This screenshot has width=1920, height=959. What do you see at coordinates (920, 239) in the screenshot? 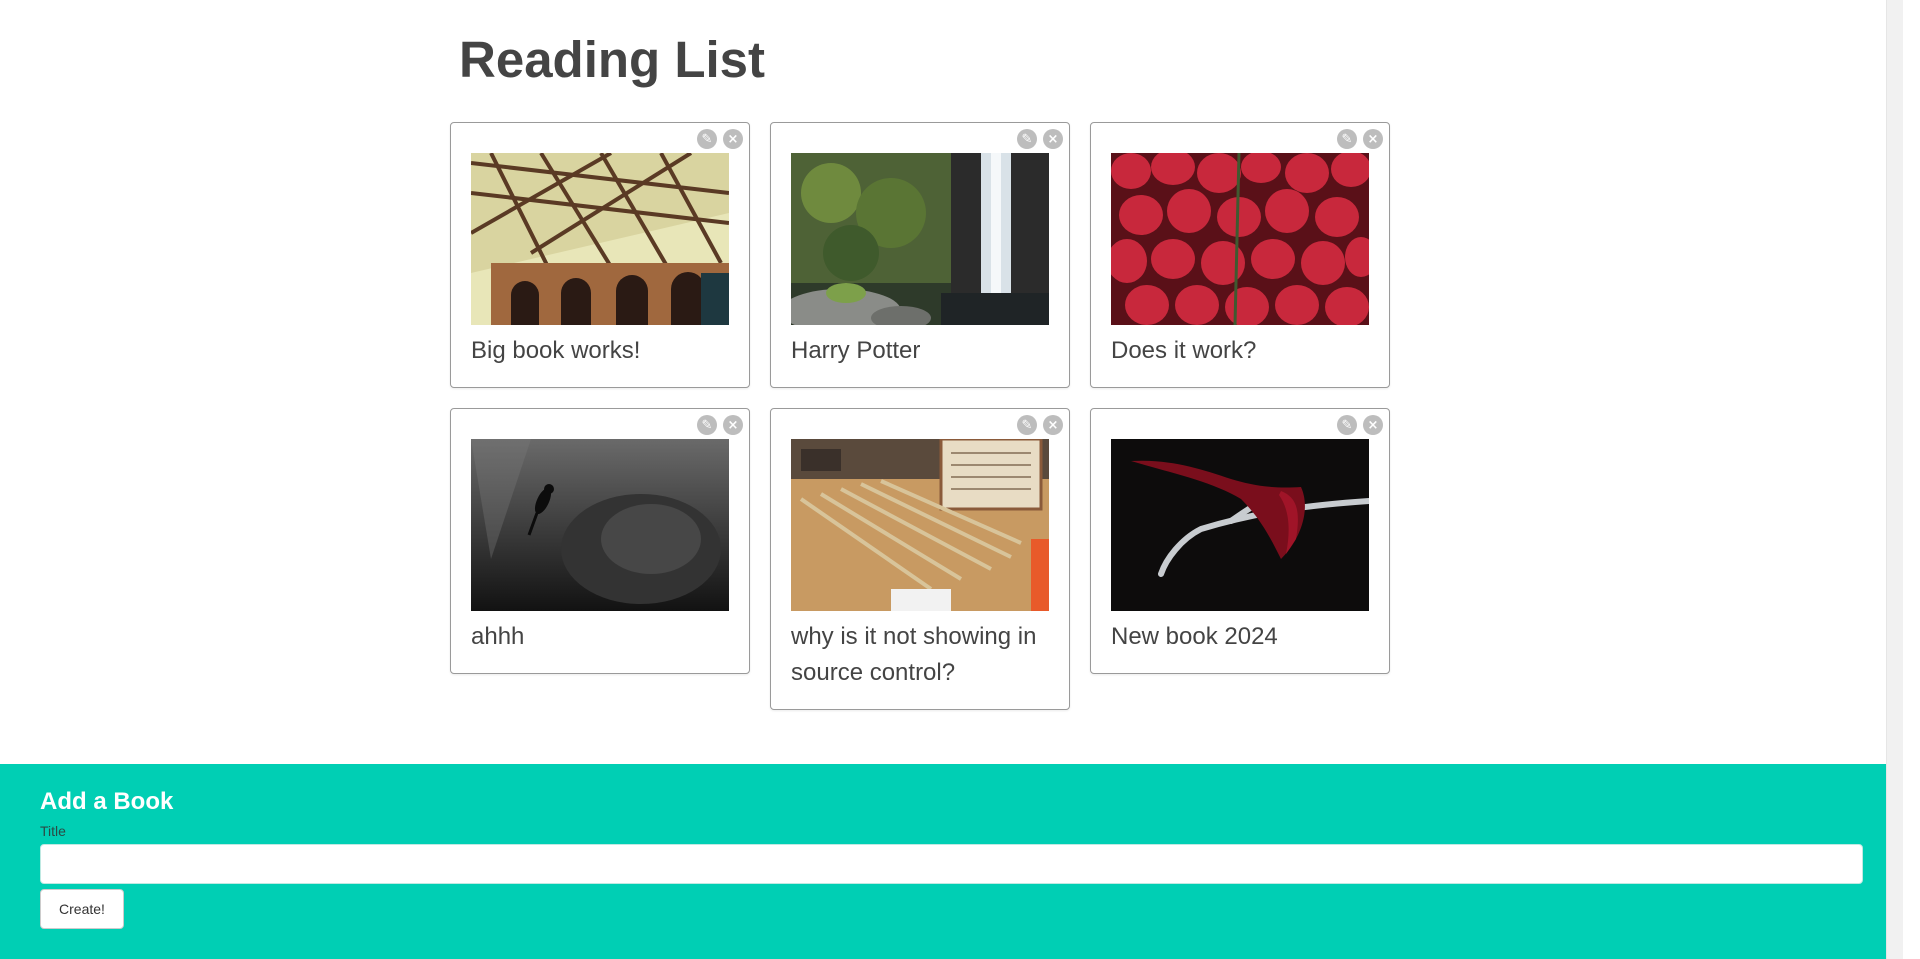
I see `waterfall-photo` at bounding box center [920, 239].